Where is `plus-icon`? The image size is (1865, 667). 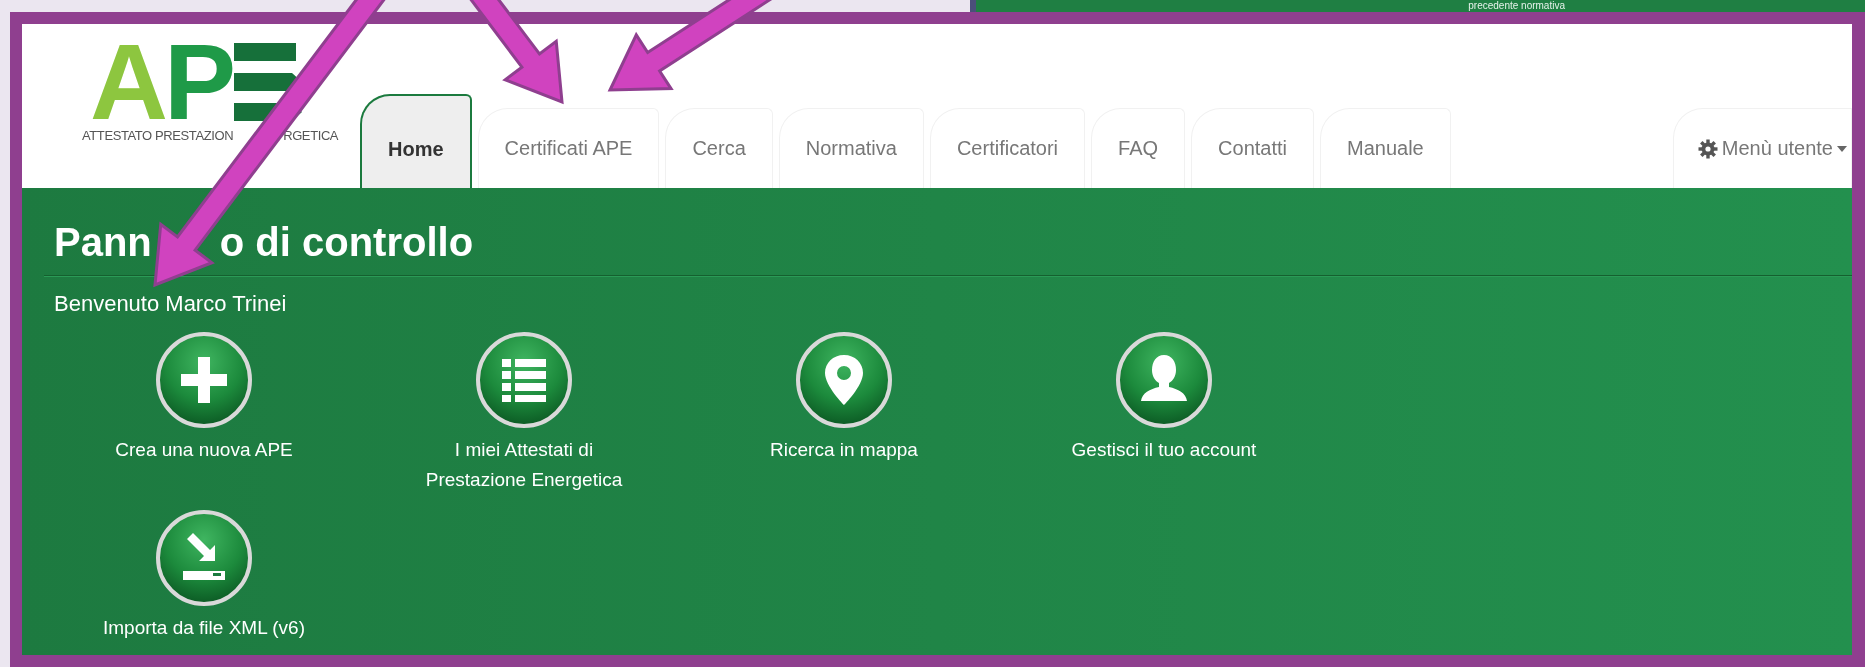 plus-icon is located at coordinates (204, 380).